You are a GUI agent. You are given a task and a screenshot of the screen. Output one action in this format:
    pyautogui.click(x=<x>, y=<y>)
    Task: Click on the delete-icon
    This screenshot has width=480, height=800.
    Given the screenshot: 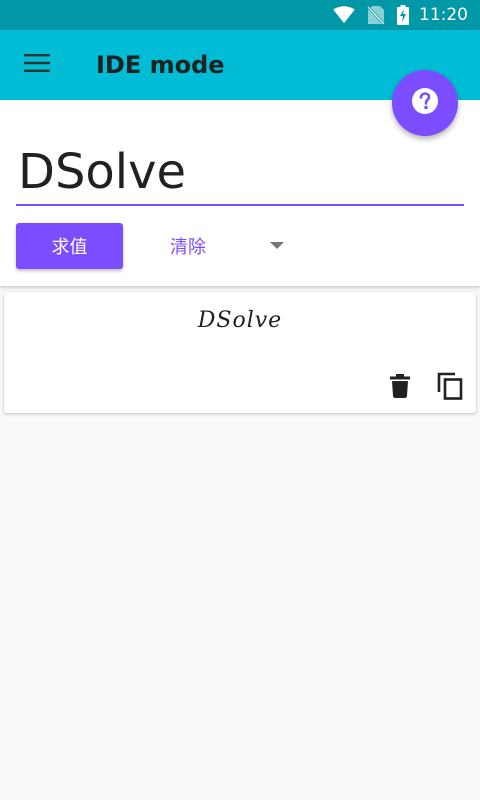 What is the action you would take?
    pyautogui.click(x=400, y=388)
    